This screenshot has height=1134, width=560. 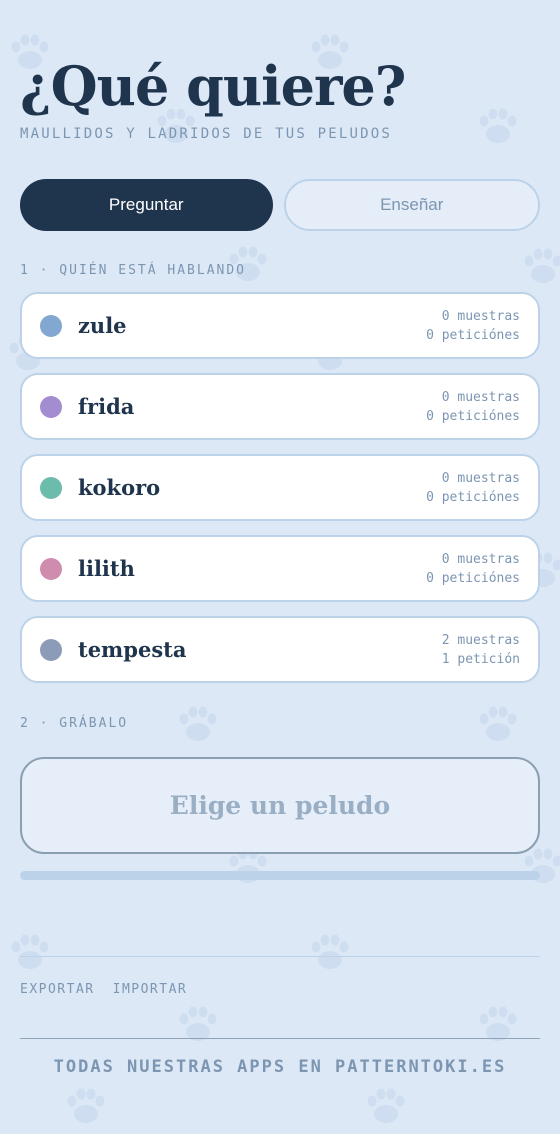 What do you see at coordinates (280, 325) in the screenshot?
I see `pet-item-zule: zule 0 muestras 0 peticiónes` at bounding box center [280, 325].